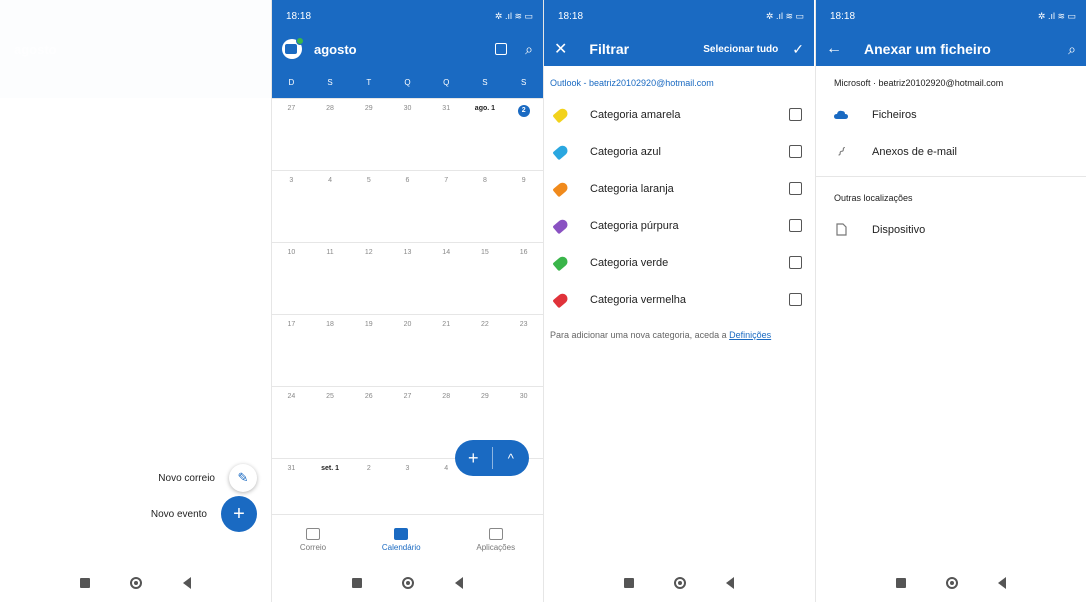  What do you see at coordinates (523, 278) in the screenshot?
I see `calendar-day-cell: 16` at bounding box center [523, 278].